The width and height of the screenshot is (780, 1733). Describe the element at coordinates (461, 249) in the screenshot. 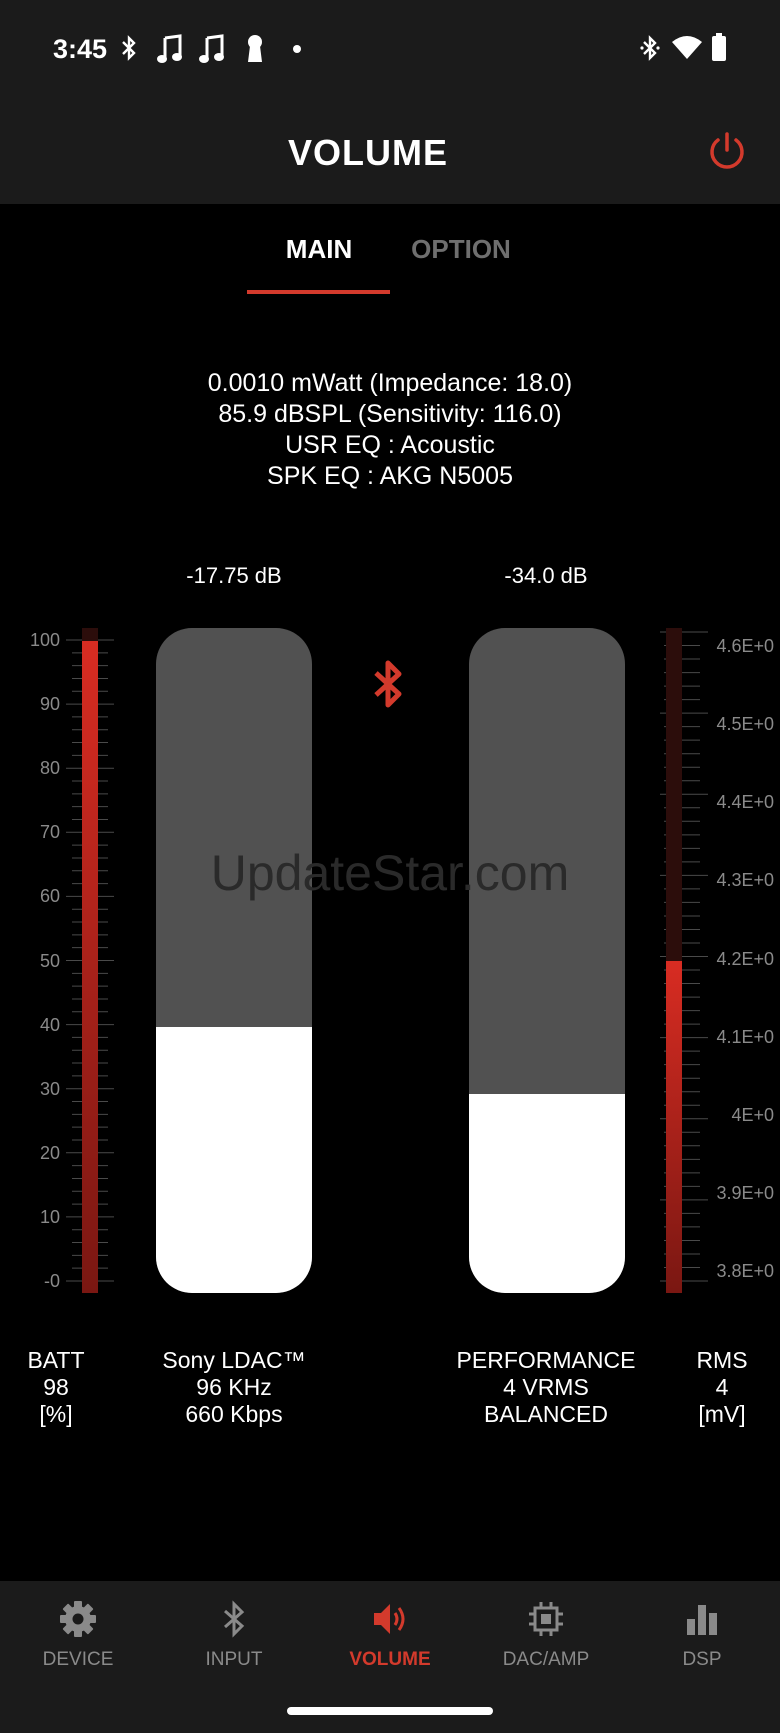

I see `tab-option: OPTION` at that location.